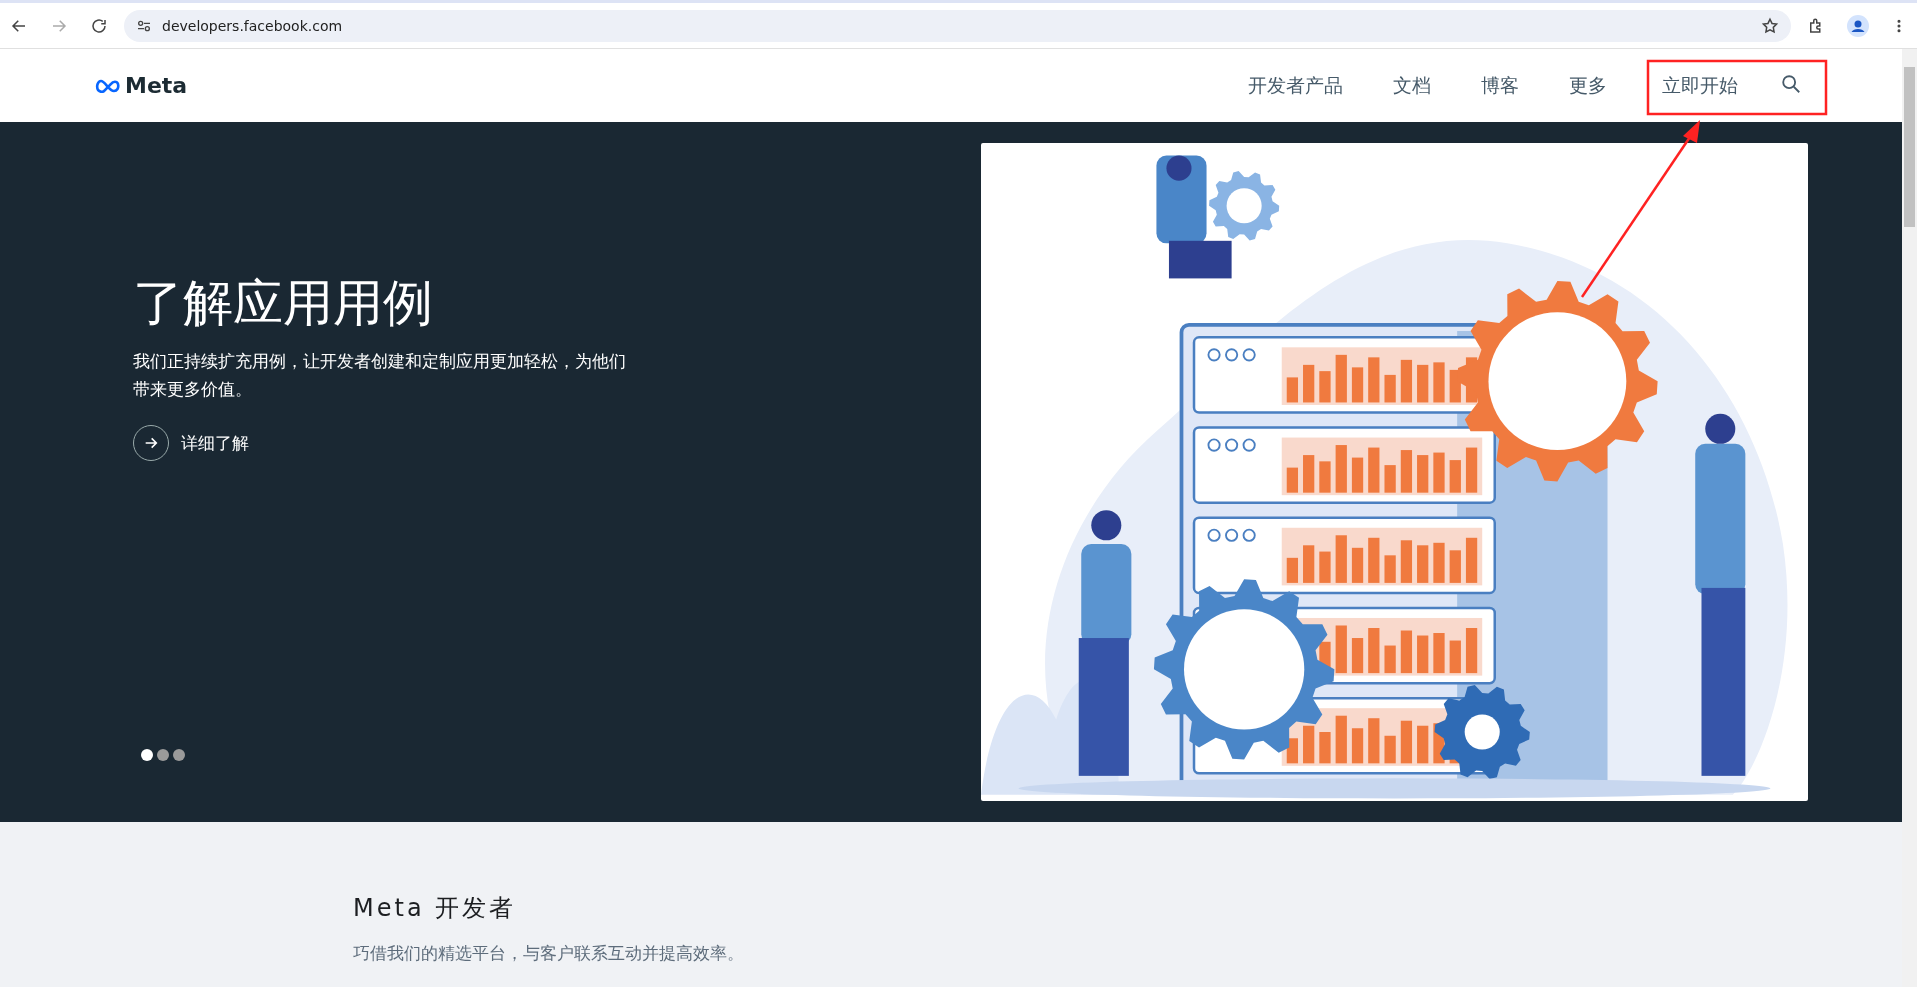  Describe the element at coordinates (191, 443) in the screenshot. I see `learn-more-link: 详细了解` at that location.